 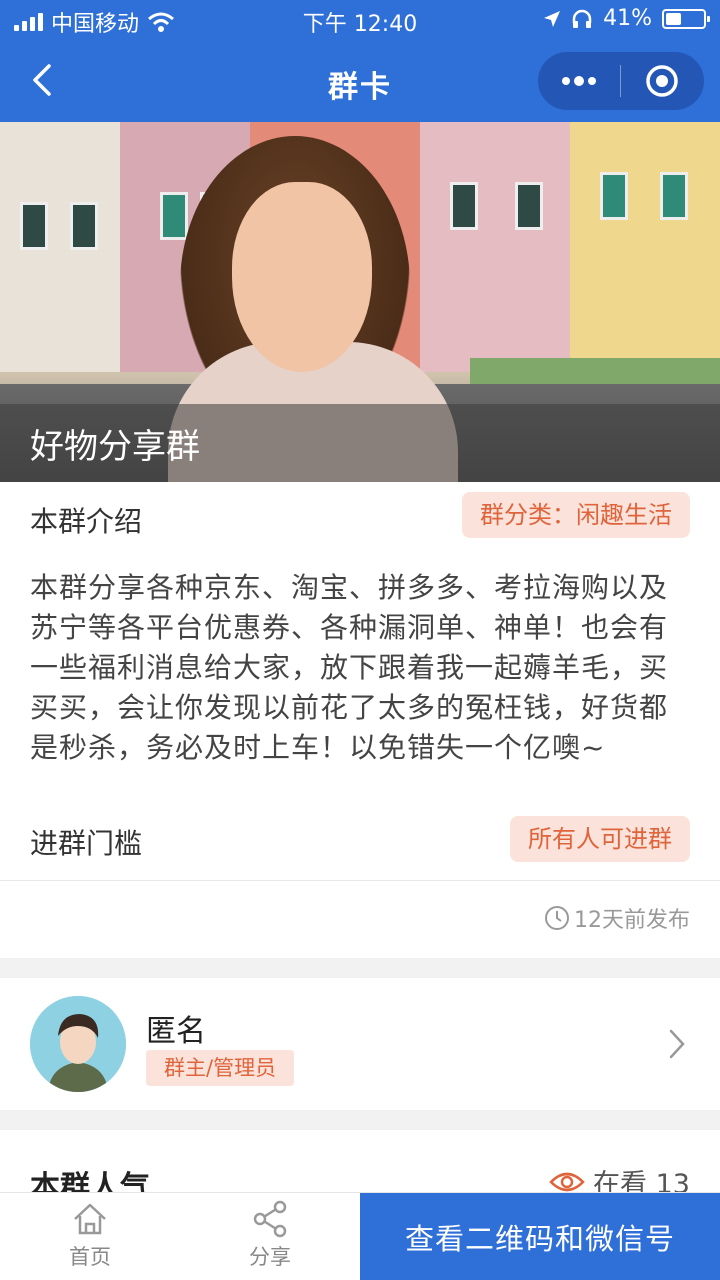 What do you see at coordinates (576, 515) in the screenshot?
I see `category-tag: 群分类：闲趣生活` at bounding box center [576, 515].